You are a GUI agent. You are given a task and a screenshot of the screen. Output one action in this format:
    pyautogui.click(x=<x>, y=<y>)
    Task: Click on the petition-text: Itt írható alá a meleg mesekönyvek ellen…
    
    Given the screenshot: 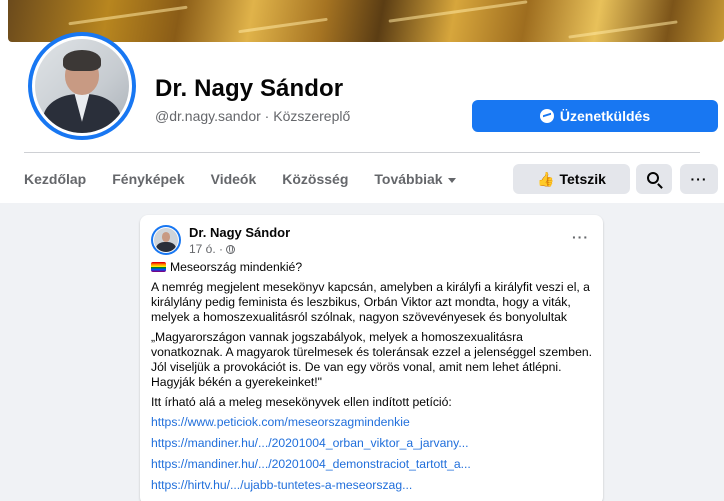 What is the action you would take?
    pyautogui.click(x=301, y=402)
    